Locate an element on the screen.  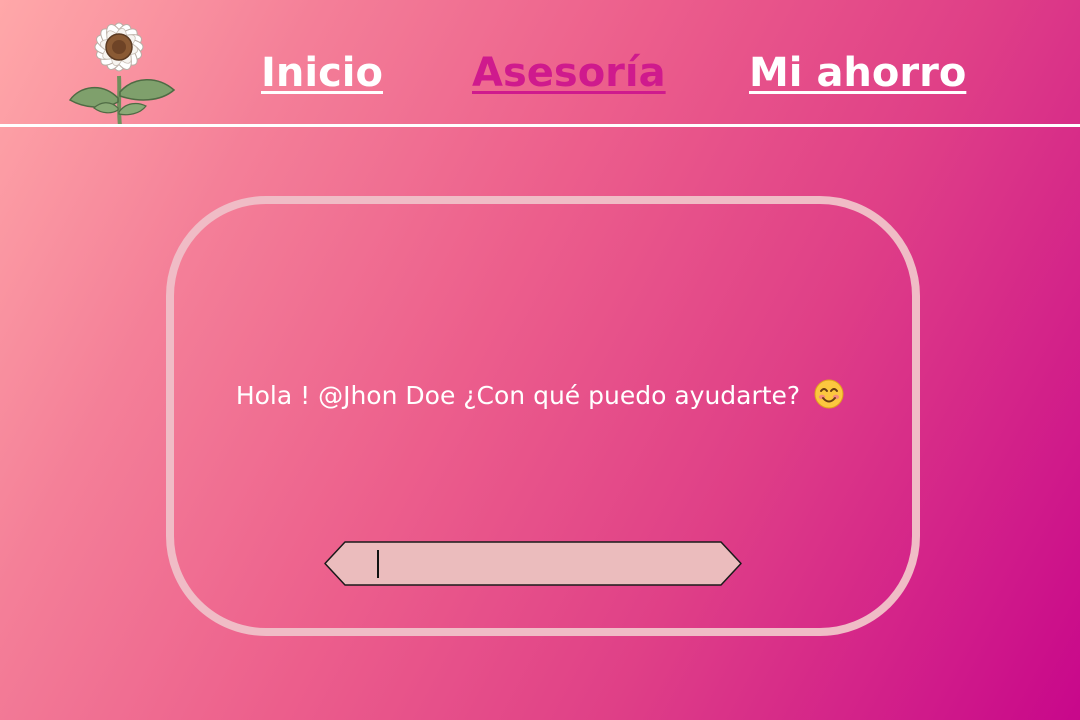
text-caret is located at coordinates (378, 564).